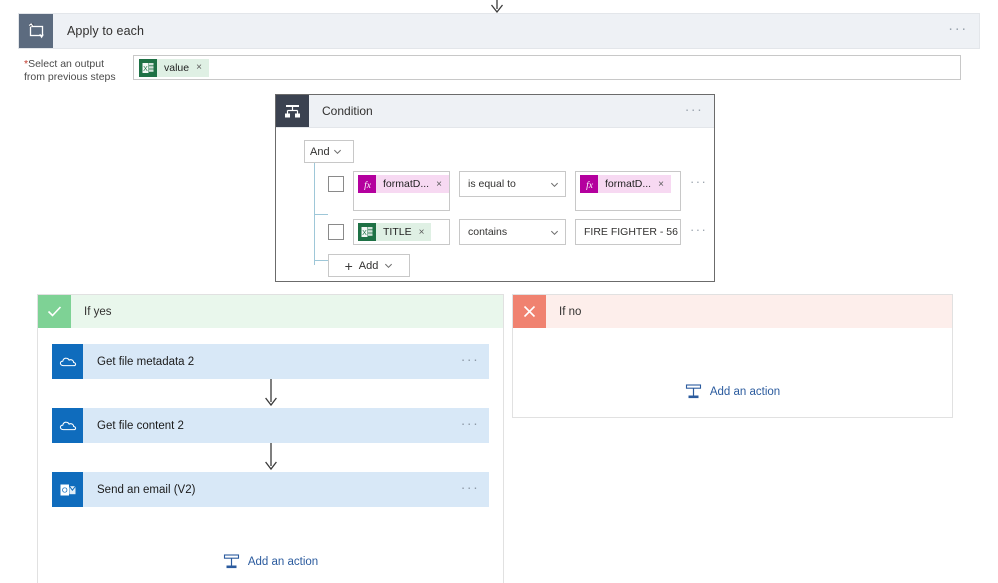 Image resolution: width=998 pixels, height=583 pixels. What do you see at coordinates (292, 111) in the screenshot?
I see `condition-icon` at bounding box center [292, 111].